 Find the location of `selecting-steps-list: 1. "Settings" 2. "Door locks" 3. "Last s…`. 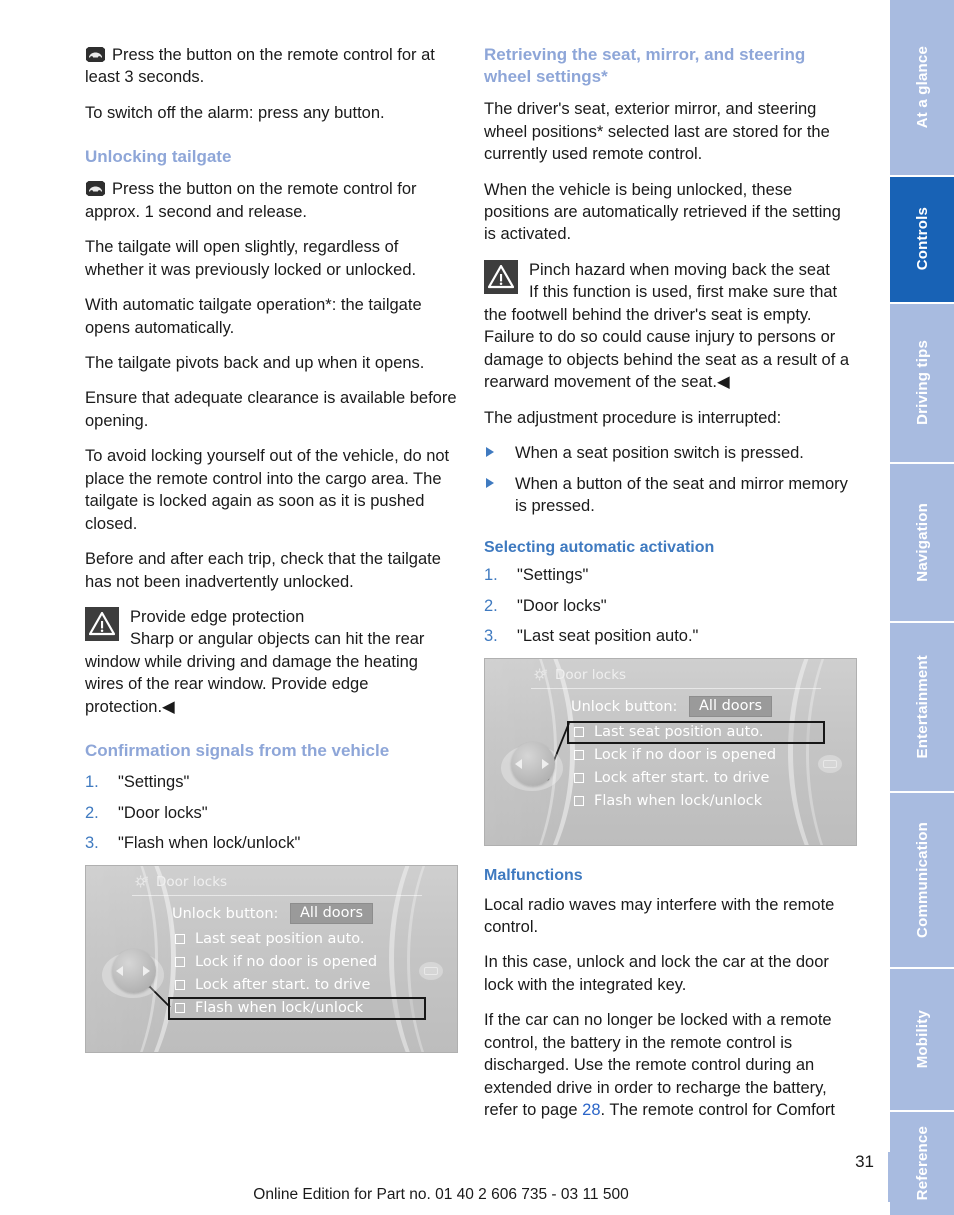

selecting-steps-list: 1. "Settings" 2. "Door locks" 3. "Last s… is located at coordinates (670, 606).